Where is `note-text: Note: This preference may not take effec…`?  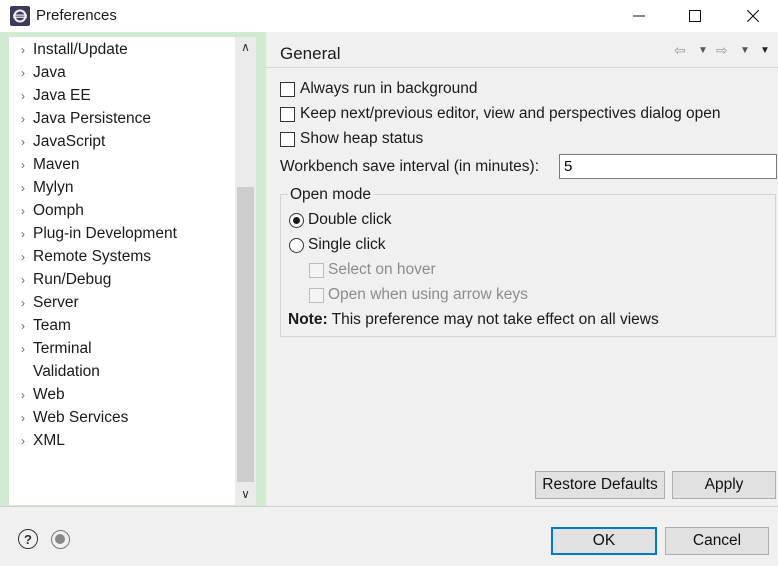 note-text: Note: This preference may not take effec… is located at coordinates (473, 320).